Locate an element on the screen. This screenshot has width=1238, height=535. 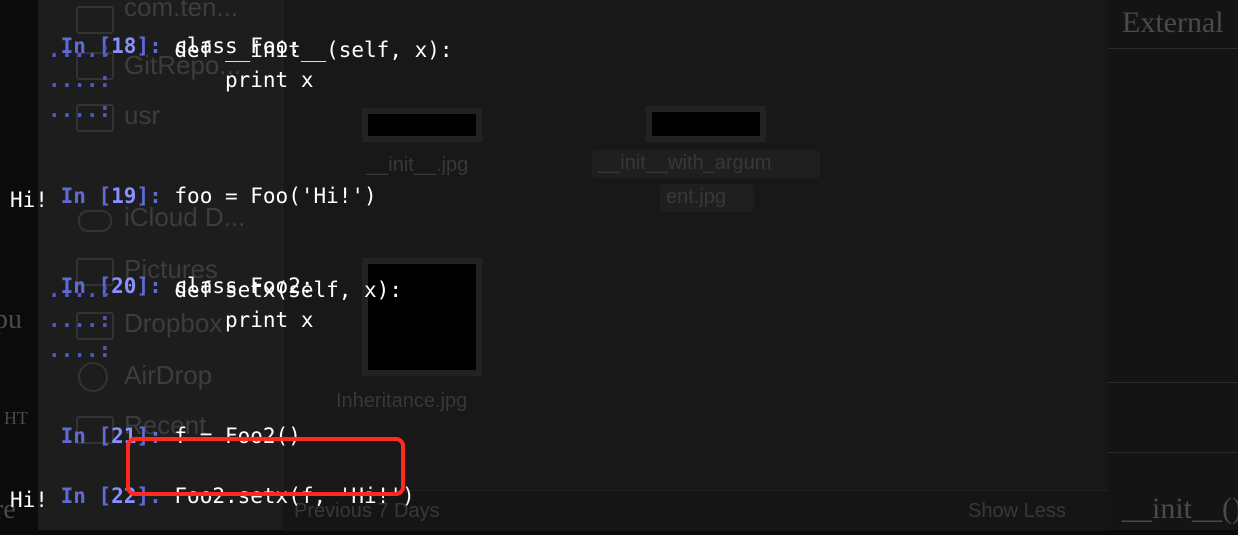
code-line: foo = Foo('Hi!') is located at coordinates (275, 196).